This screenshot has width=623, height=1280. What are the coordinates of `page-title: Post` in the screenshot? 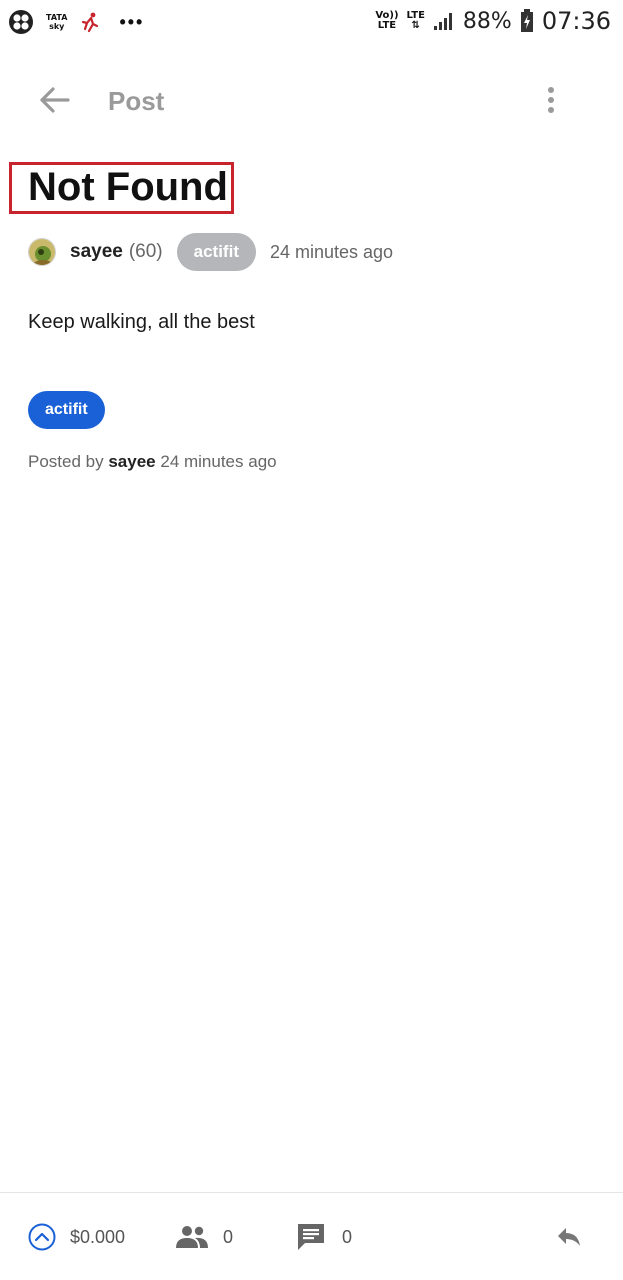 It's located at (136, 101).